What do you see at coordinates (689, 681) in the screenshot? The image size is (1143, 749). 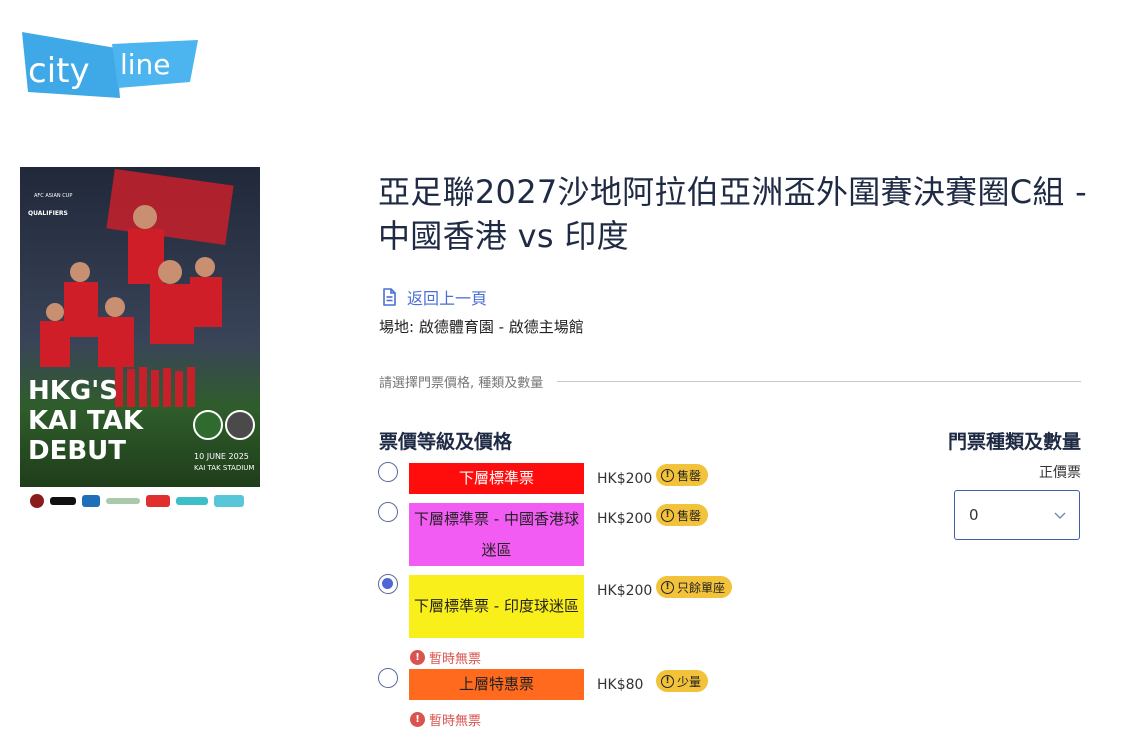 I see `status-badge-label: 少量` at bounding box center [689, 681].